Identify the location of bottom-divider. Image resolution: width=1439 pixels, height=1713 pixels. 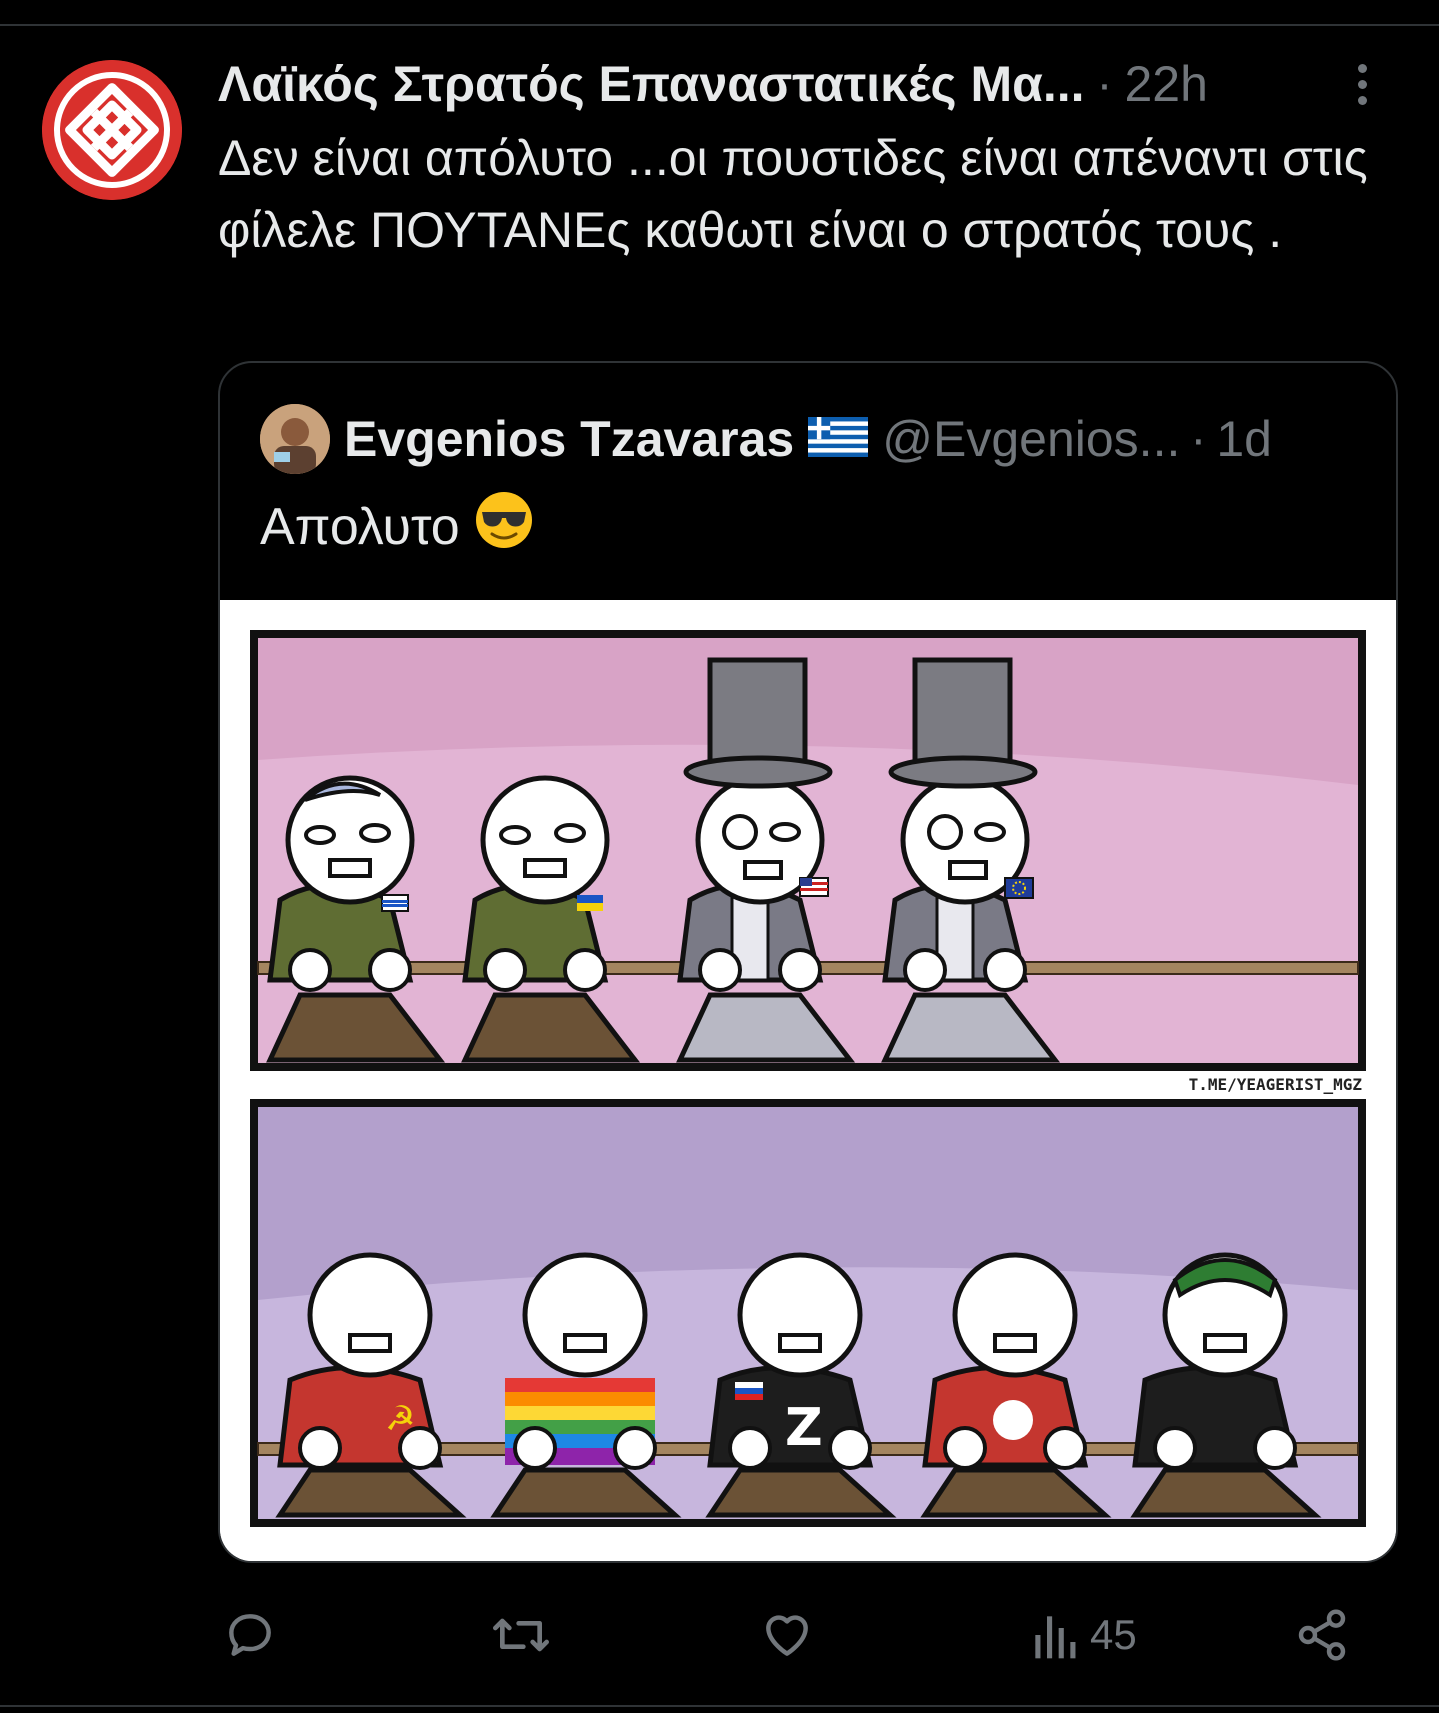
(719, 1706).